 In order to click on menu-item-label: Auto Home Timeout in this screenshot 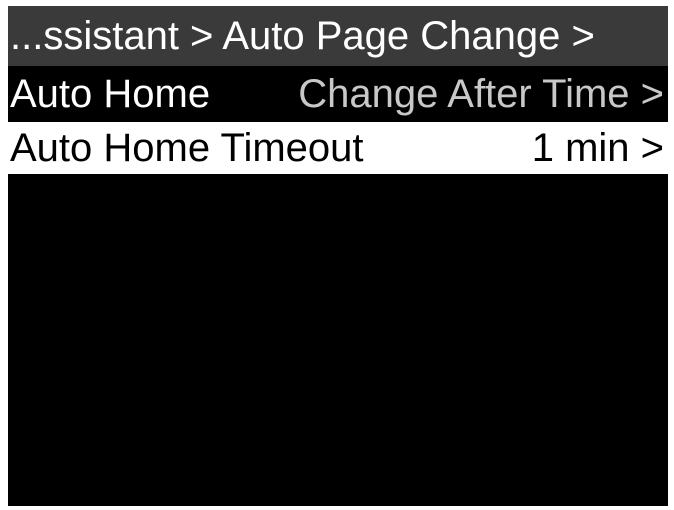, I will do `click(187, 148)`.